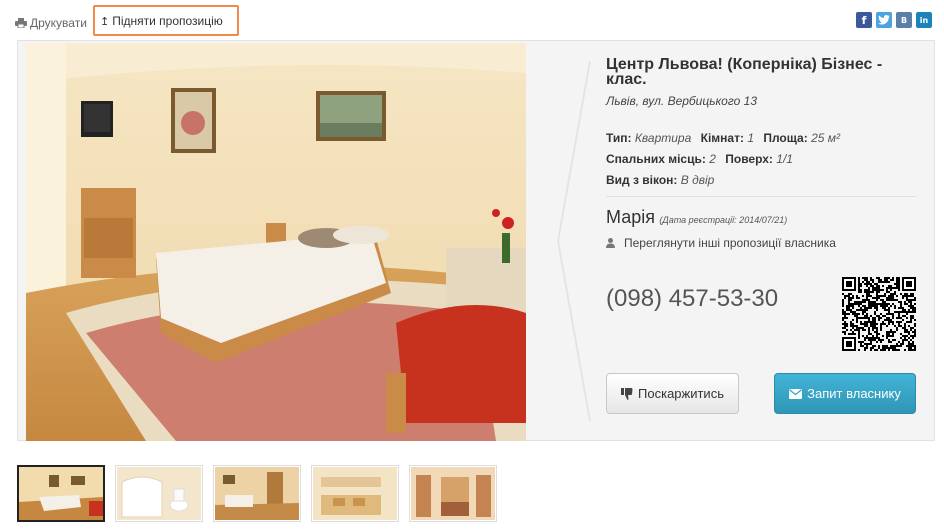  I want to click on owner-phone: (098) 457-53-30, so click(692, 298).